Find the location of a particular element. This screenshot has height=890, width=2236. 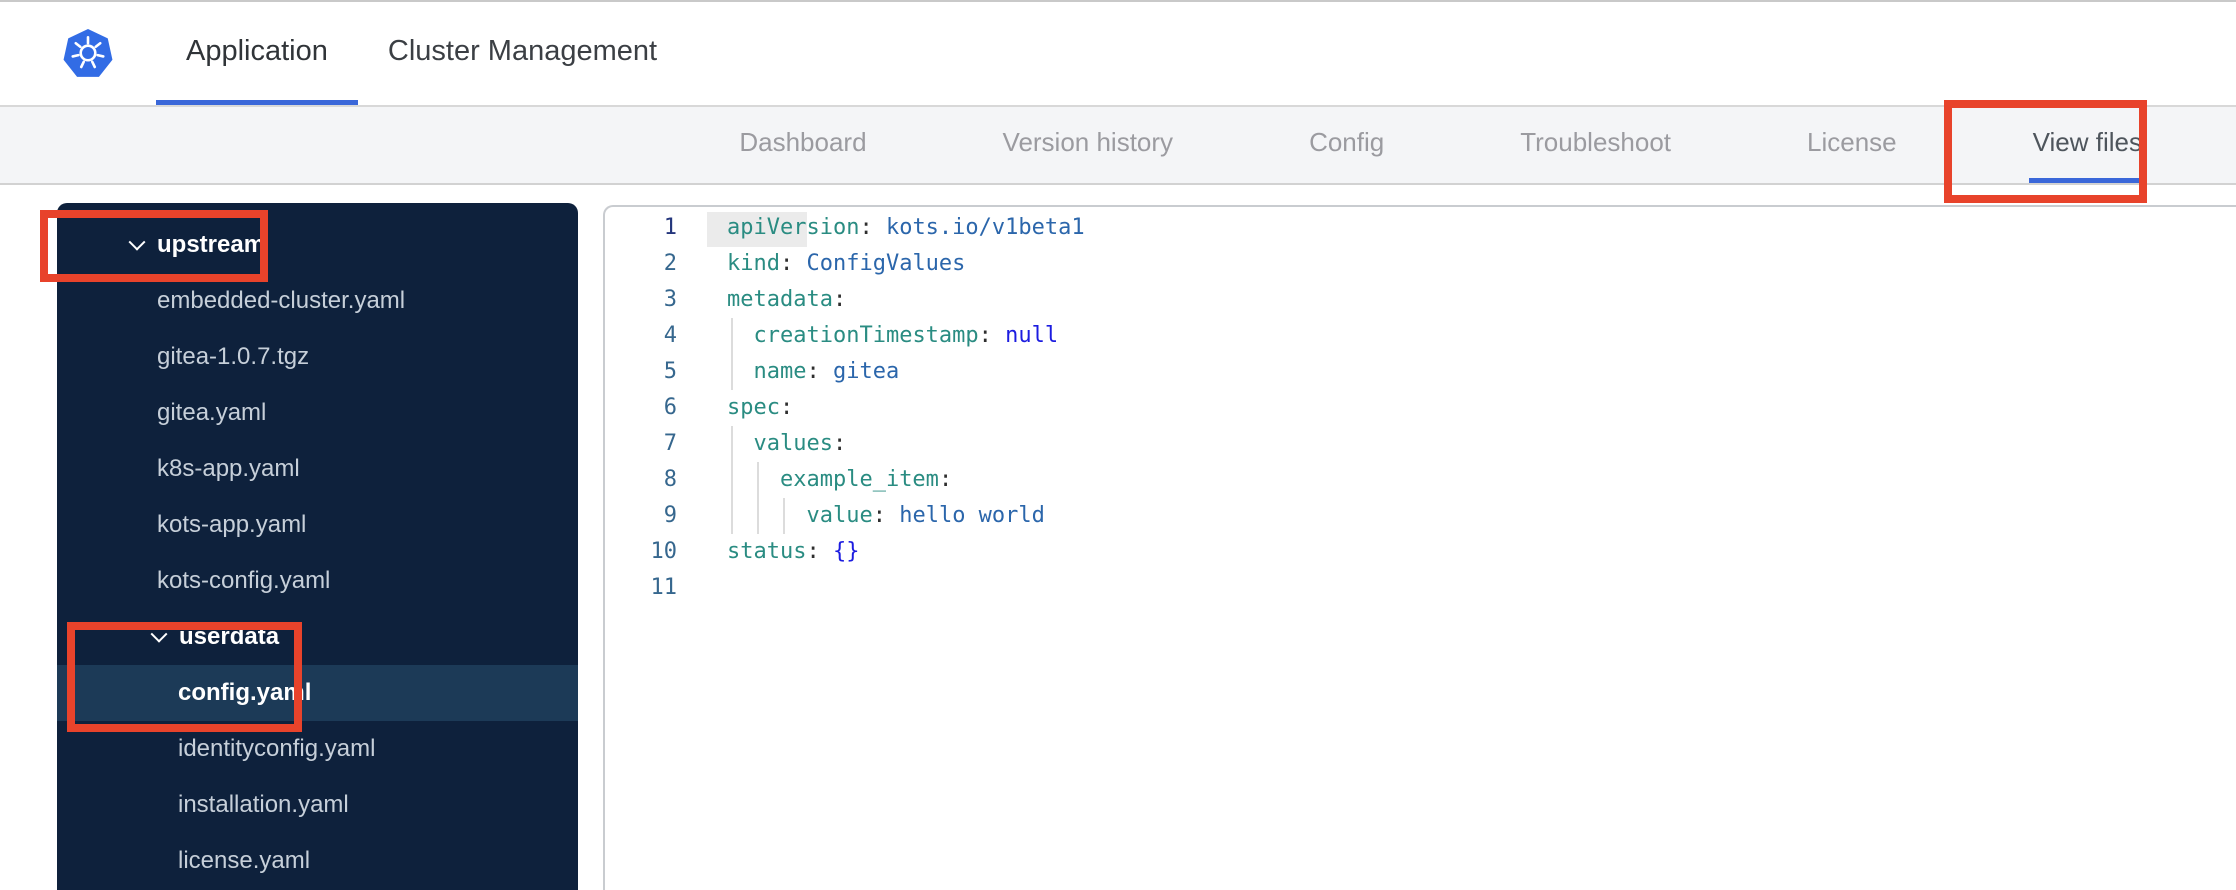

folder-label: userdata is located at coordinates (229, 636).